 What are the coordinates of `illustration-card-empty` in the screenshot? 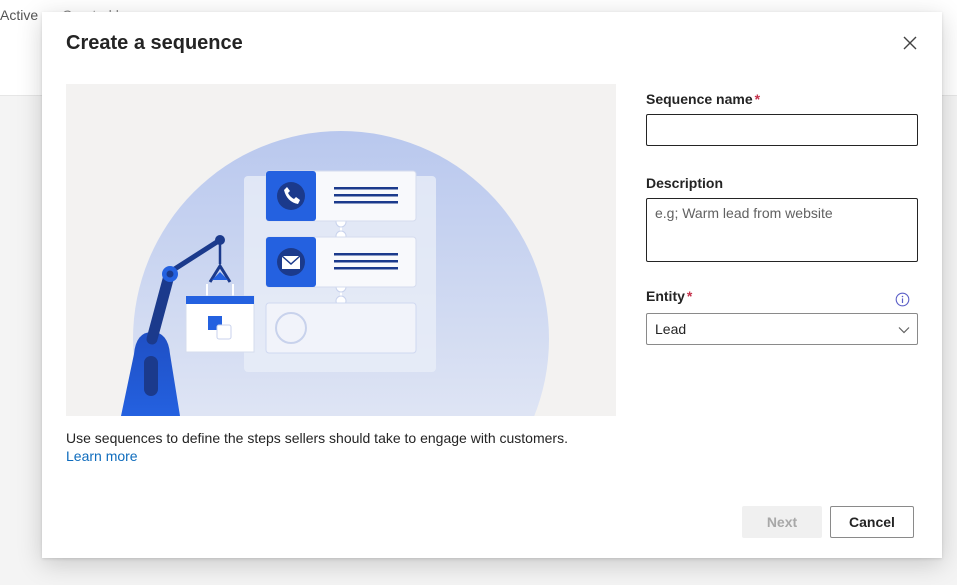 It's located at (341, 328).